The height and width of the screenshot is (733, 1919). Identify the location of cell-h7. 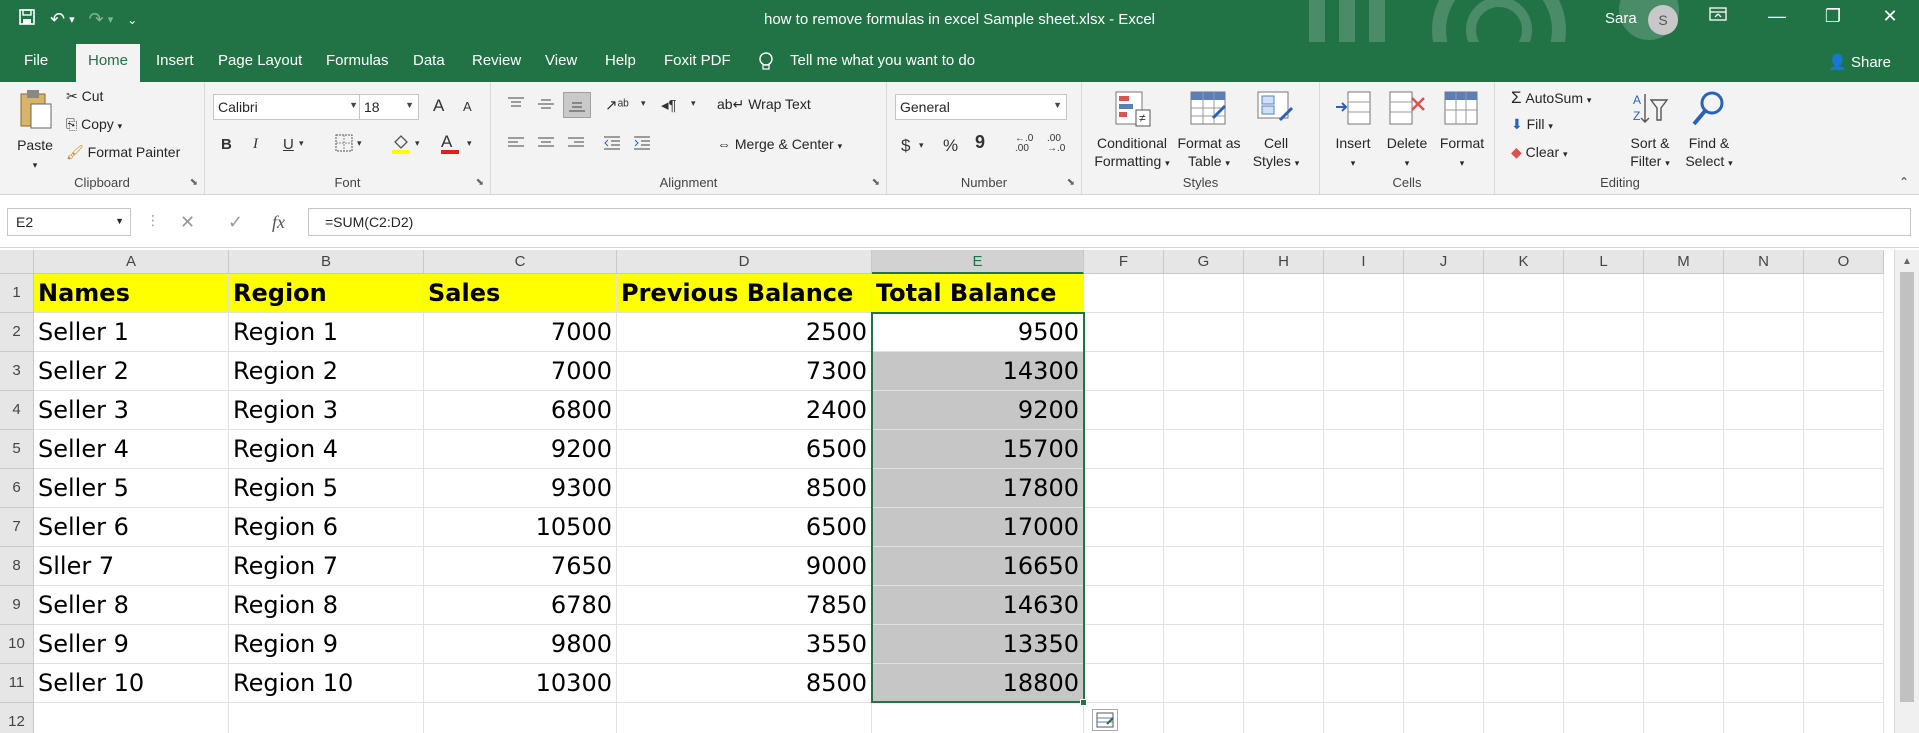
(1284, 527).